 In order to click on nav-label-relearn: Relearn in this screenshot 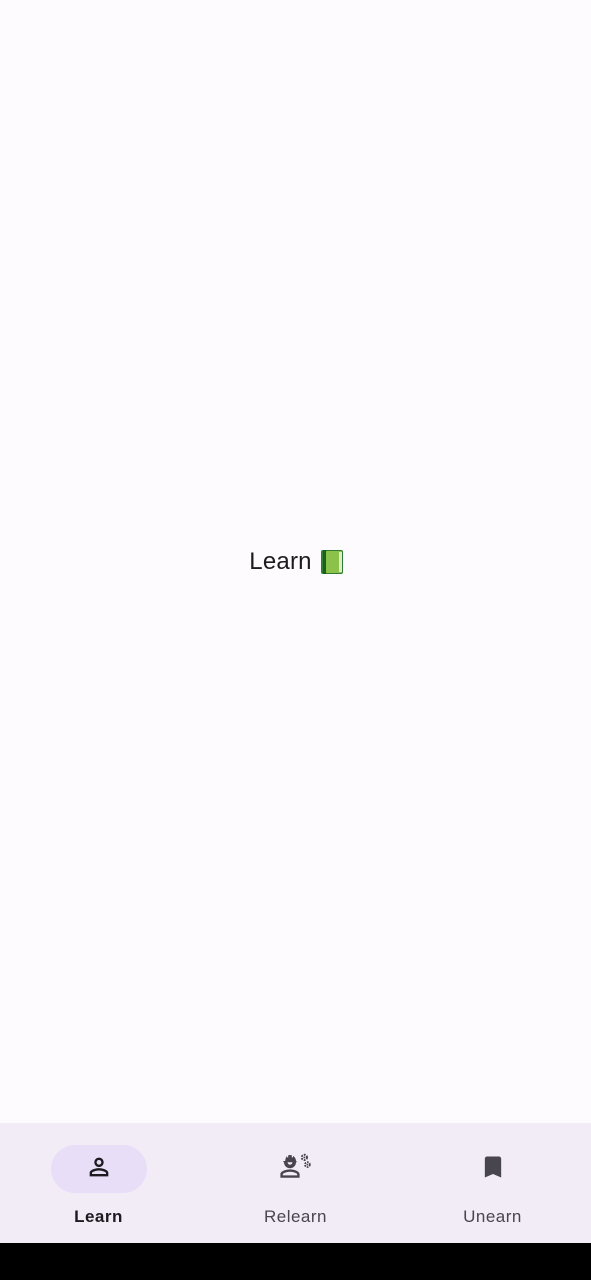, I will do `click(295, 1216)`.